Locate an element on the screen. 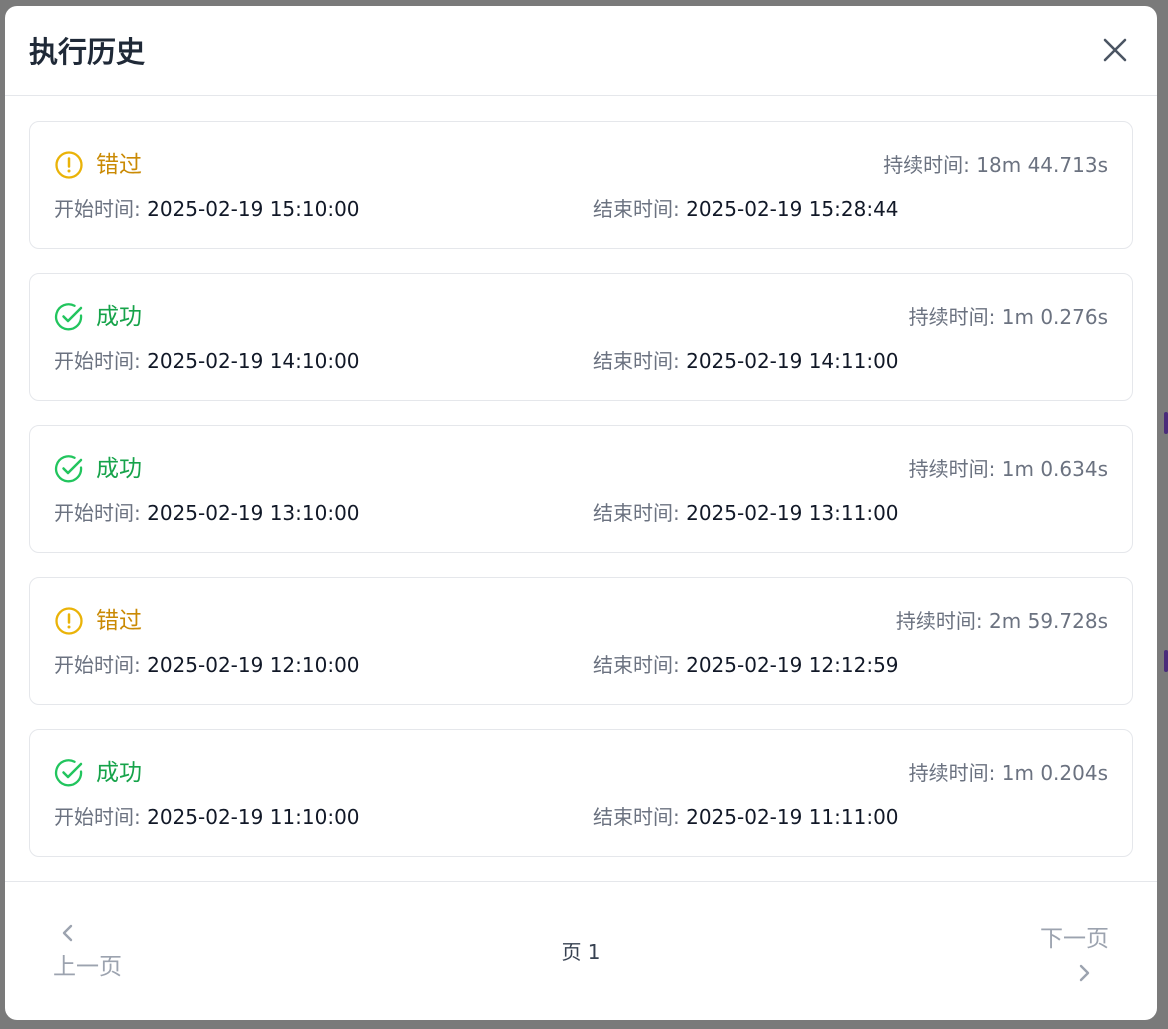  end-time-value: 2025-02-19 13:11:00 is located at coordinates (792, 513).